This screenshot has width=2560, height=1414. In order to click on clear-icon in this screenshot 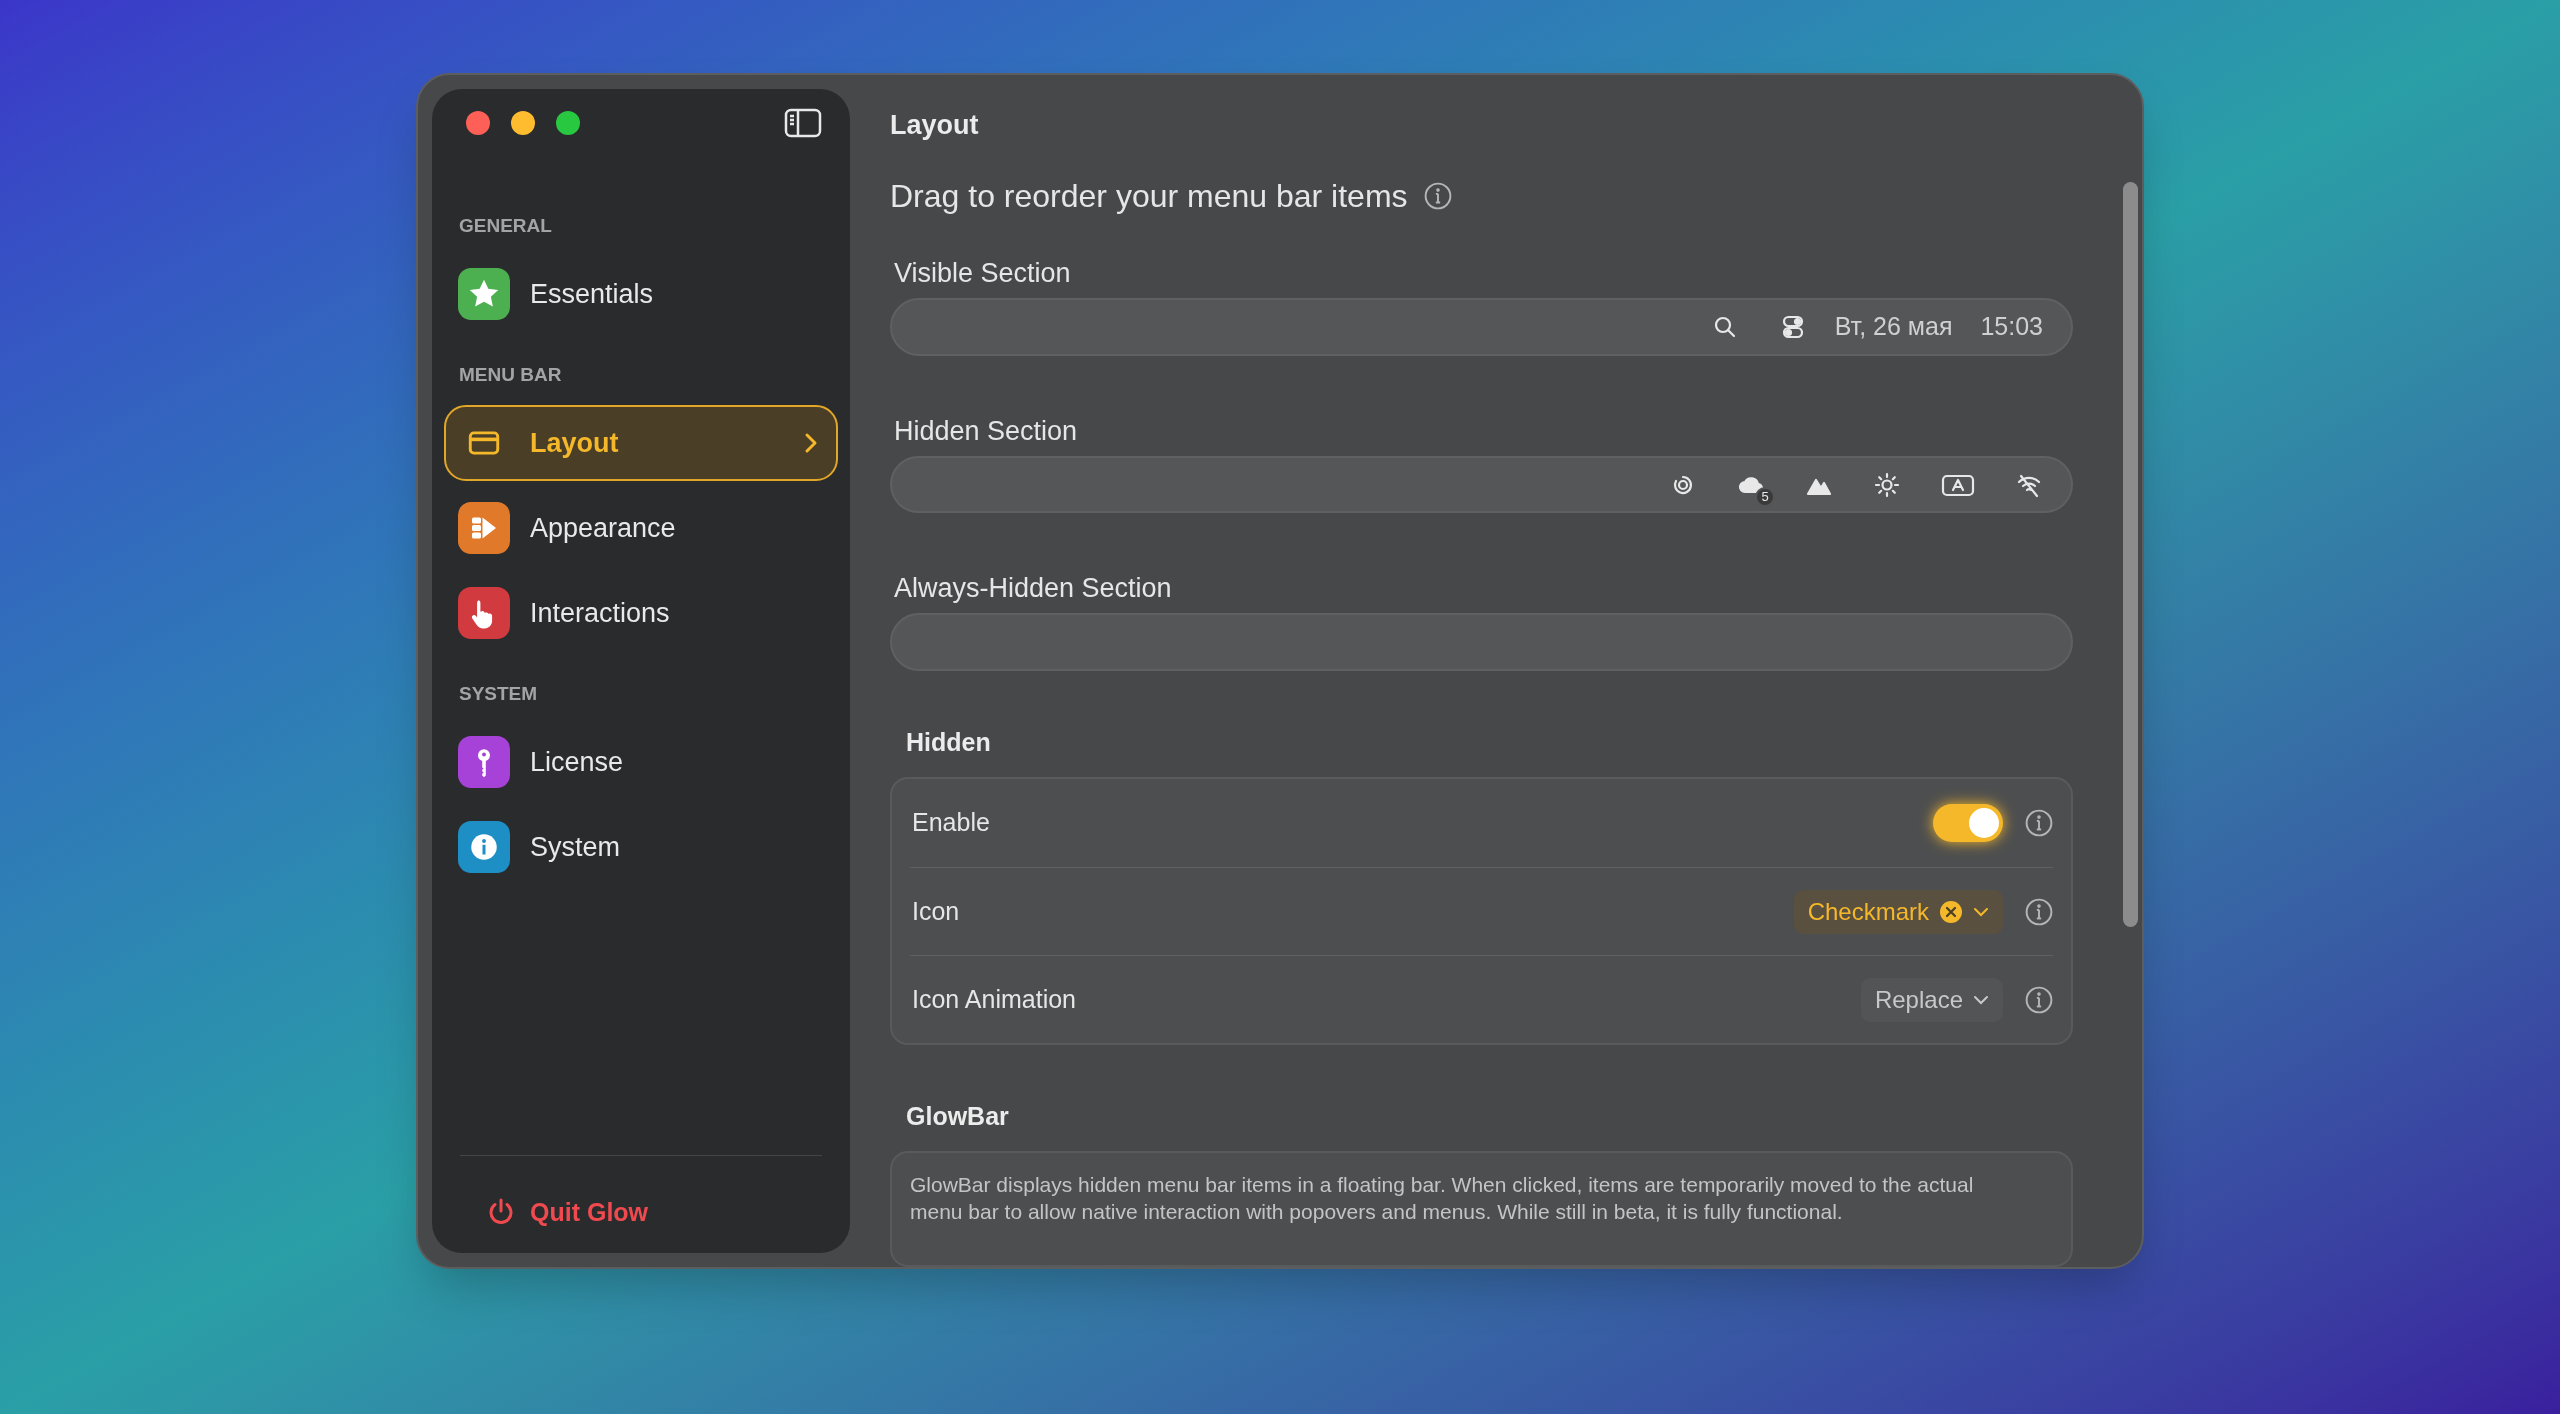, I will do `click(1951, 911)`.